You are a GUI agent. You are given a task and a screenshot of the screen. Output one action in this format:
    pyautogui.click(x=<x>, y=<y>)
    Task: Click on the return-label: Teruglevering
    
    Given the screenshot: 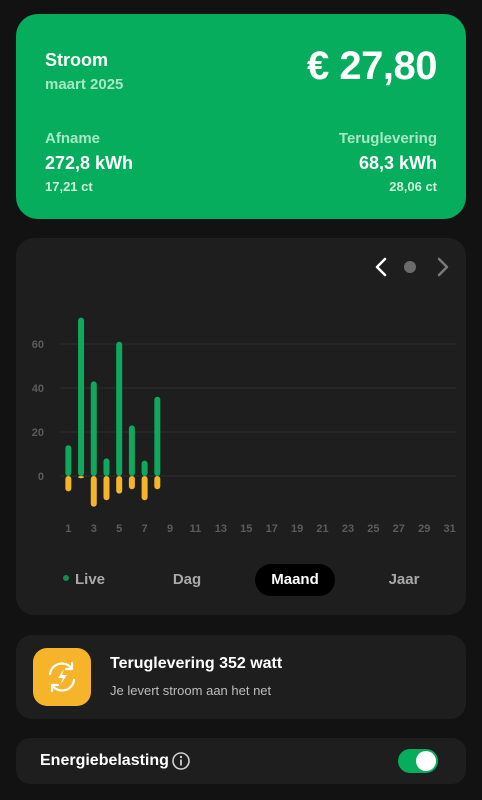 What is the action you would take?
    pyautogui.click(x=387, y=138)
    